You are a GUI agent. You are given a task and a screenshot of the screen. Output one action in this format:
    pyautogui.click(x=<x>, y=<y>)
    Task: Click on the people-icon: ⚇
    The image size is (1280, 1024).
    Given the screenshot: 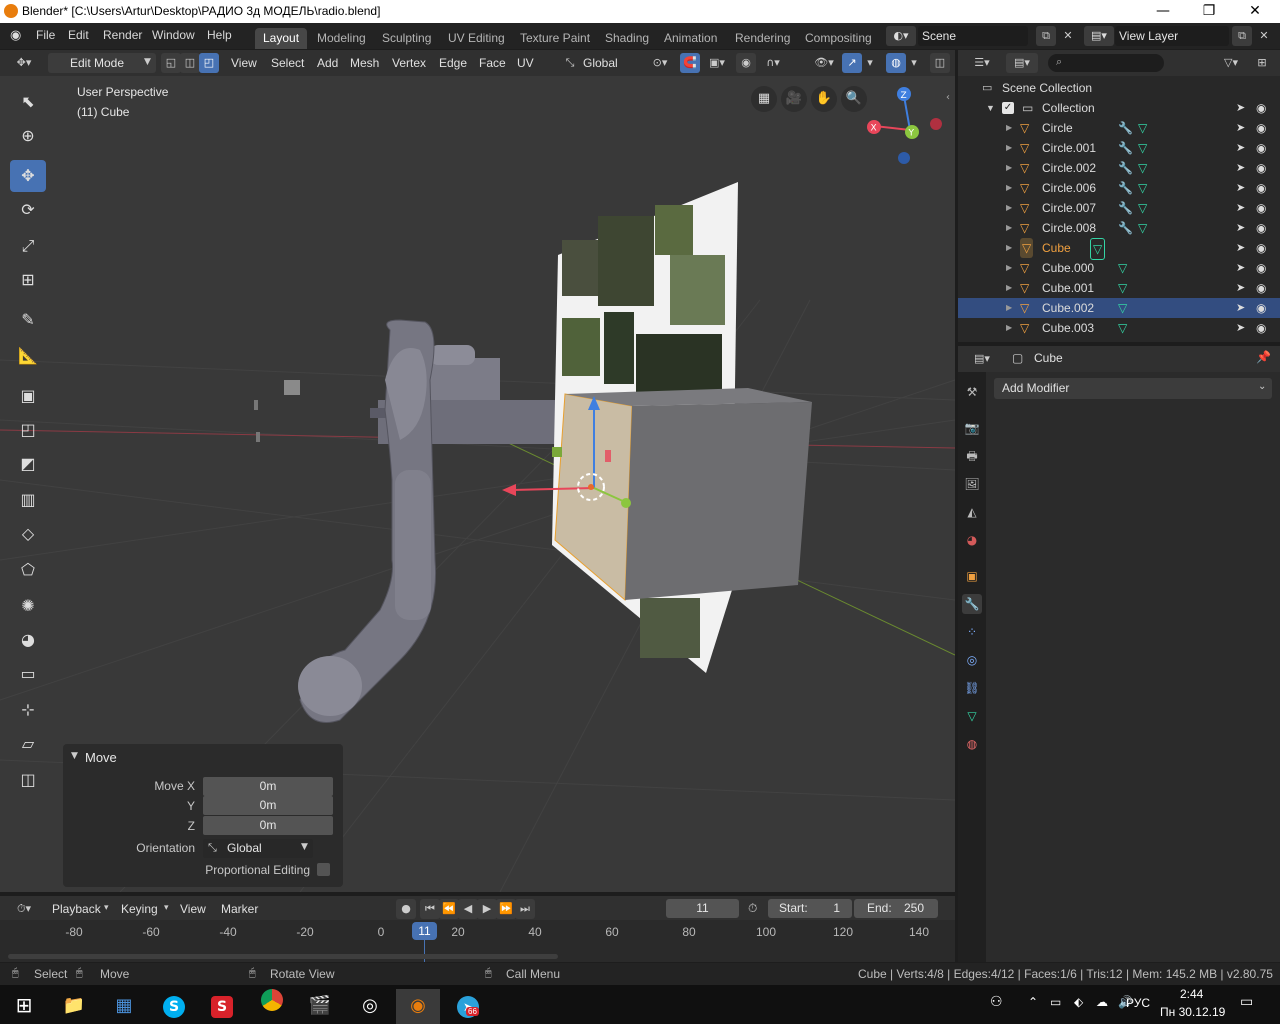 What is the action you would take?
    pyautogui.click(x=996, y=1002)
    